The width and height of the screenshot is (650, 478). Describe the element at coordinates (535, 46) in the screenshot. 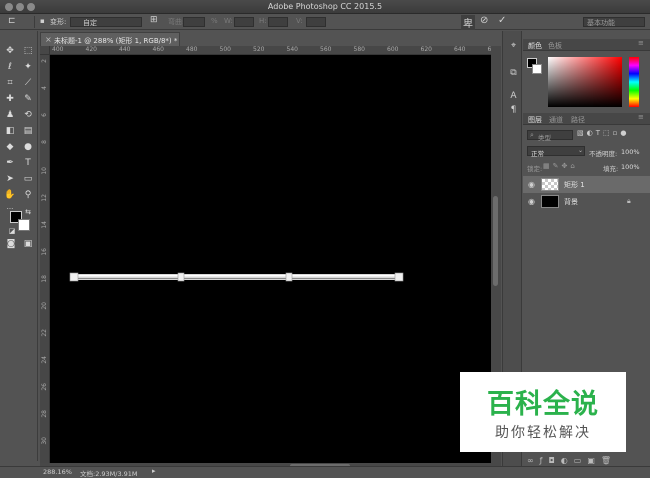

I see `tab-color: 颜色` at that location.